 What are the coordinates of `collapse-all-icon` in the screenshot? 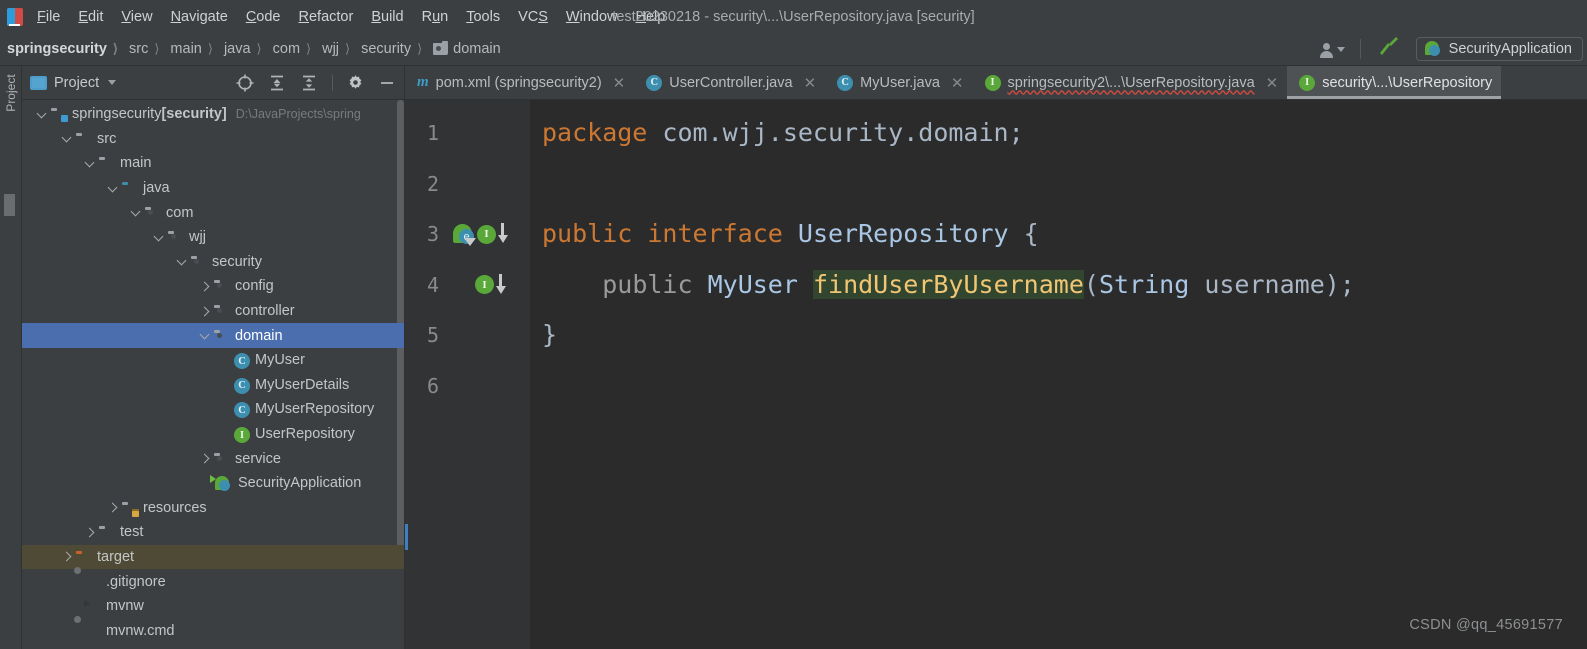 It's located at (309, 83).